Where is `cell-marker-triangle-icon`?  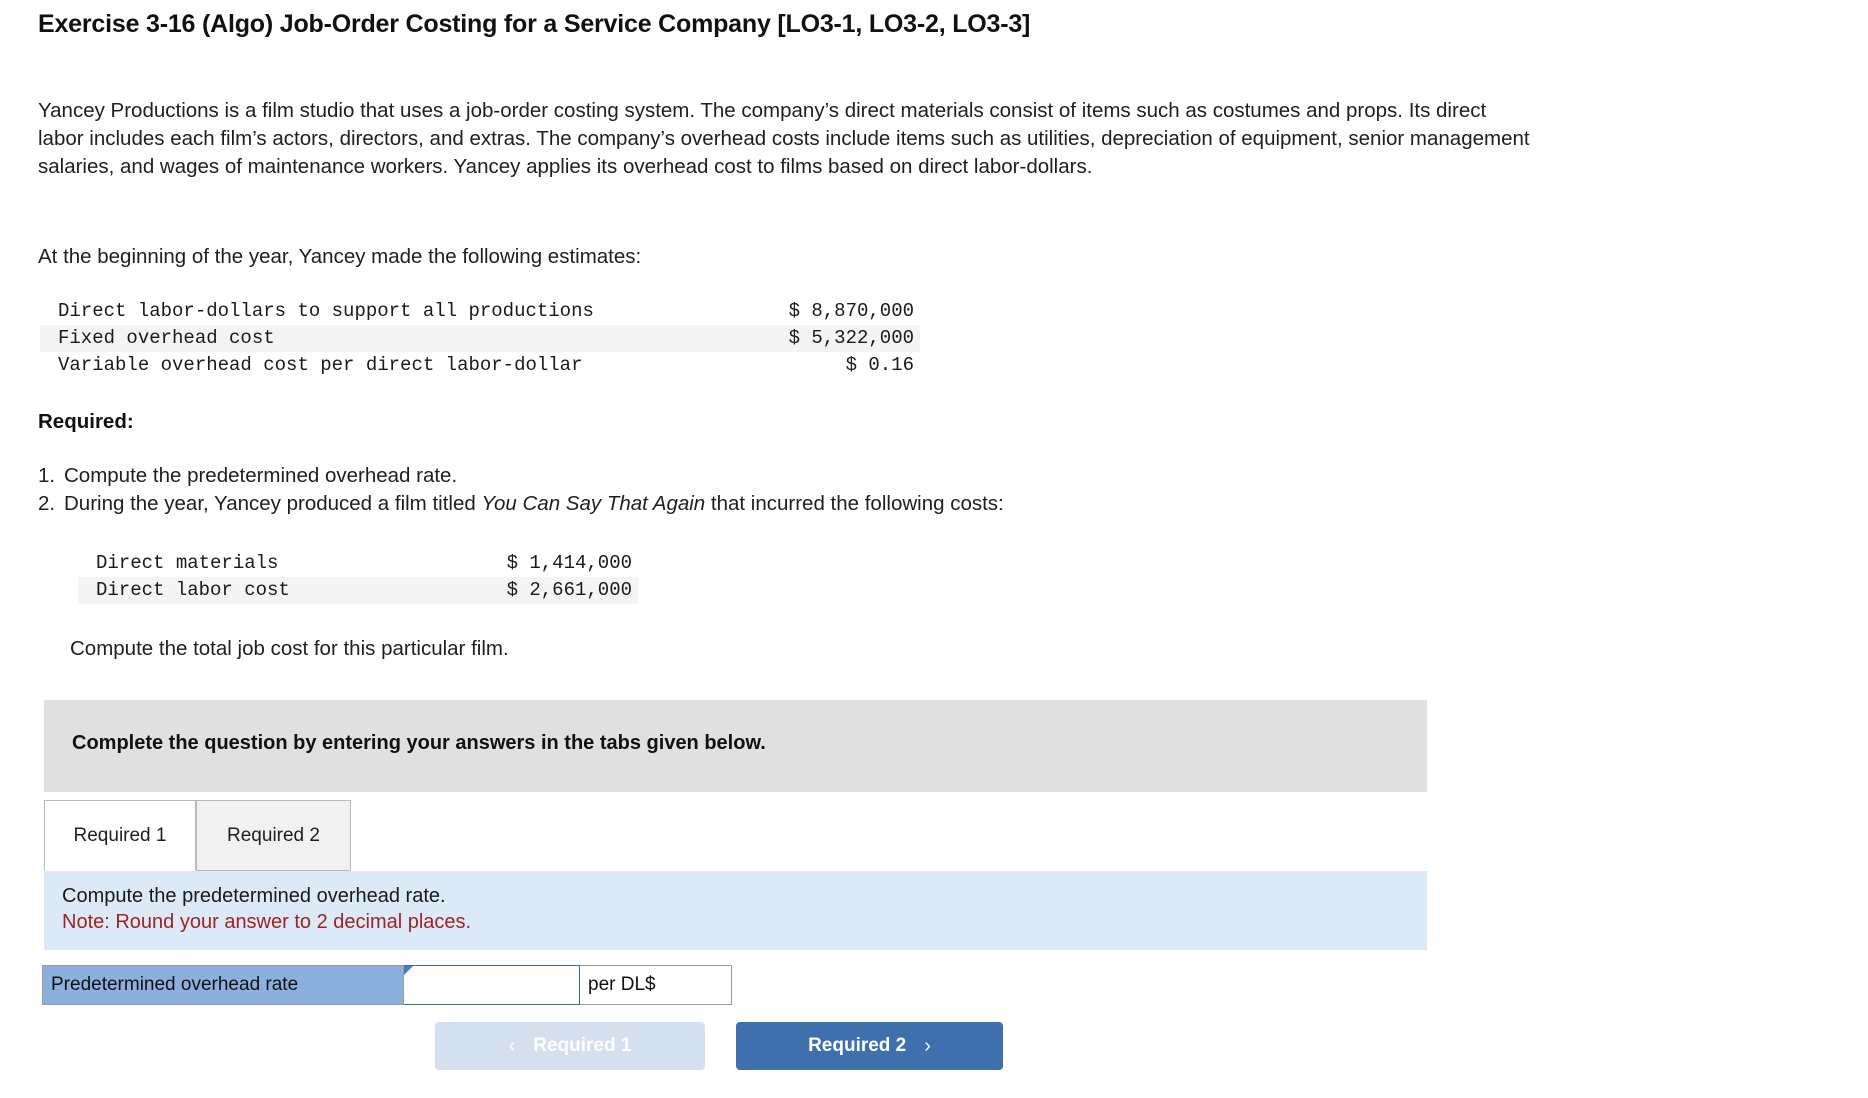 cell-marker-triangle-icon is located at coordinates (408, 970).